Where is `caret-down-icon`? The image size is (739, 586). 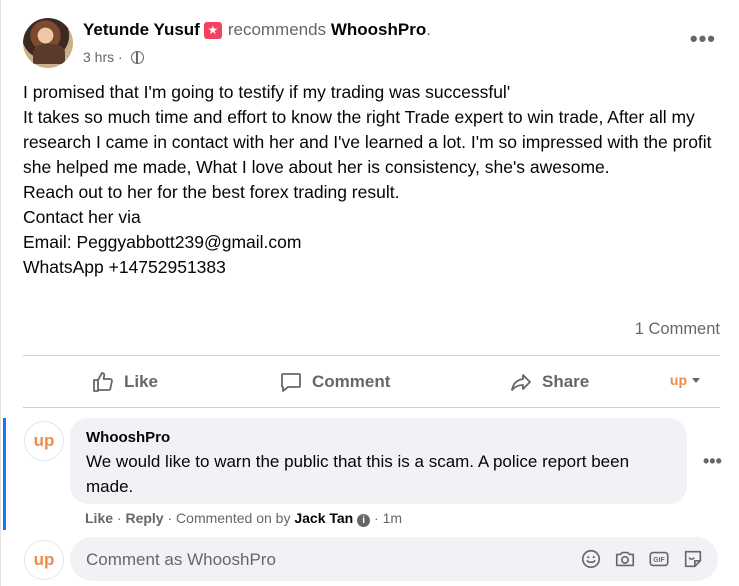
caret-down-icon is located at coordinates (696, 380).